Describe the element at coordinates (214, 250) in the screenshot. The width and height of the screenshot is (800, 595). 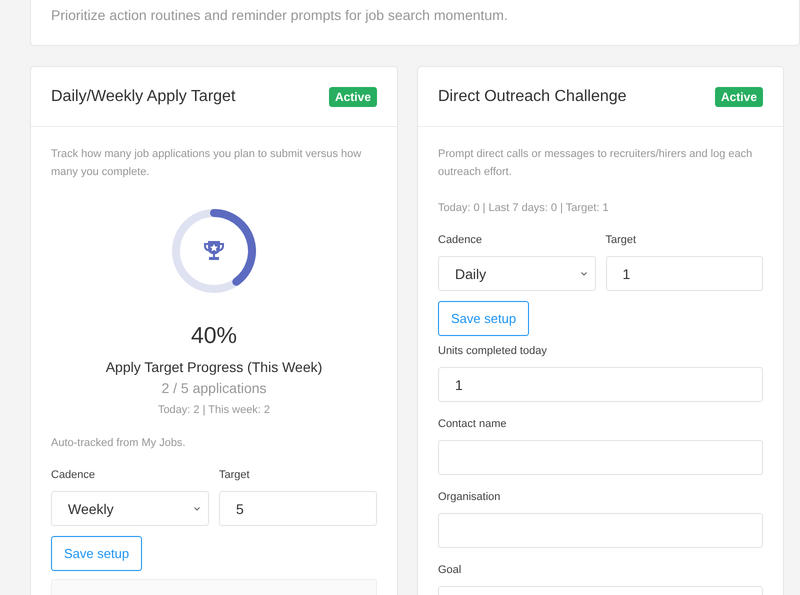
I see `trophy-icon` at that location.